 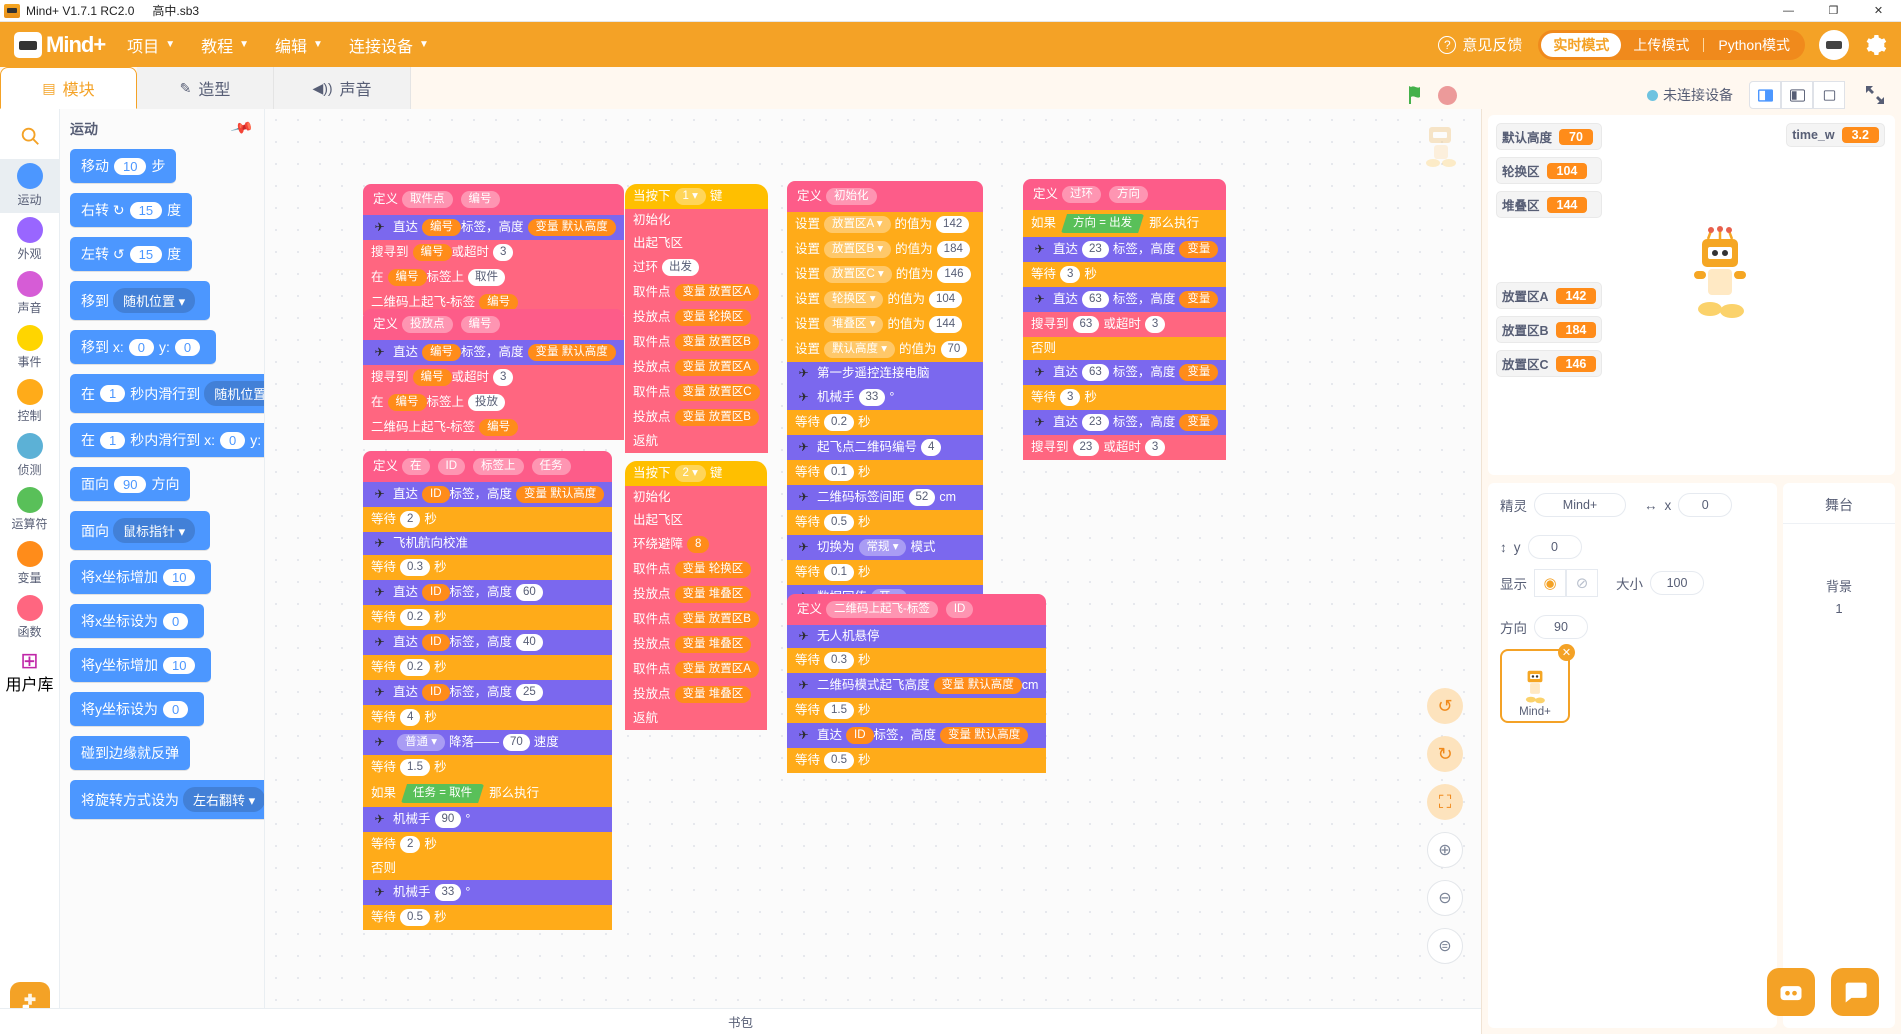 What do you see at coordinates (415, 567) in the screenshot?
I see `block-number-input: 0.3` at bounding box center [415, 567].